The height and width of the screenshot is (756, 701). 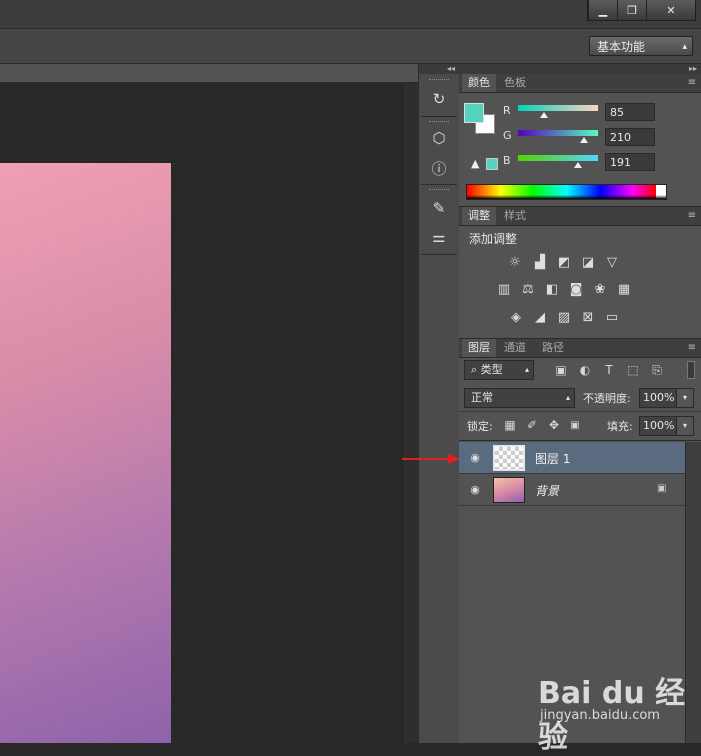 I want to click on close-button: ✕, so click(x=670, y=10).